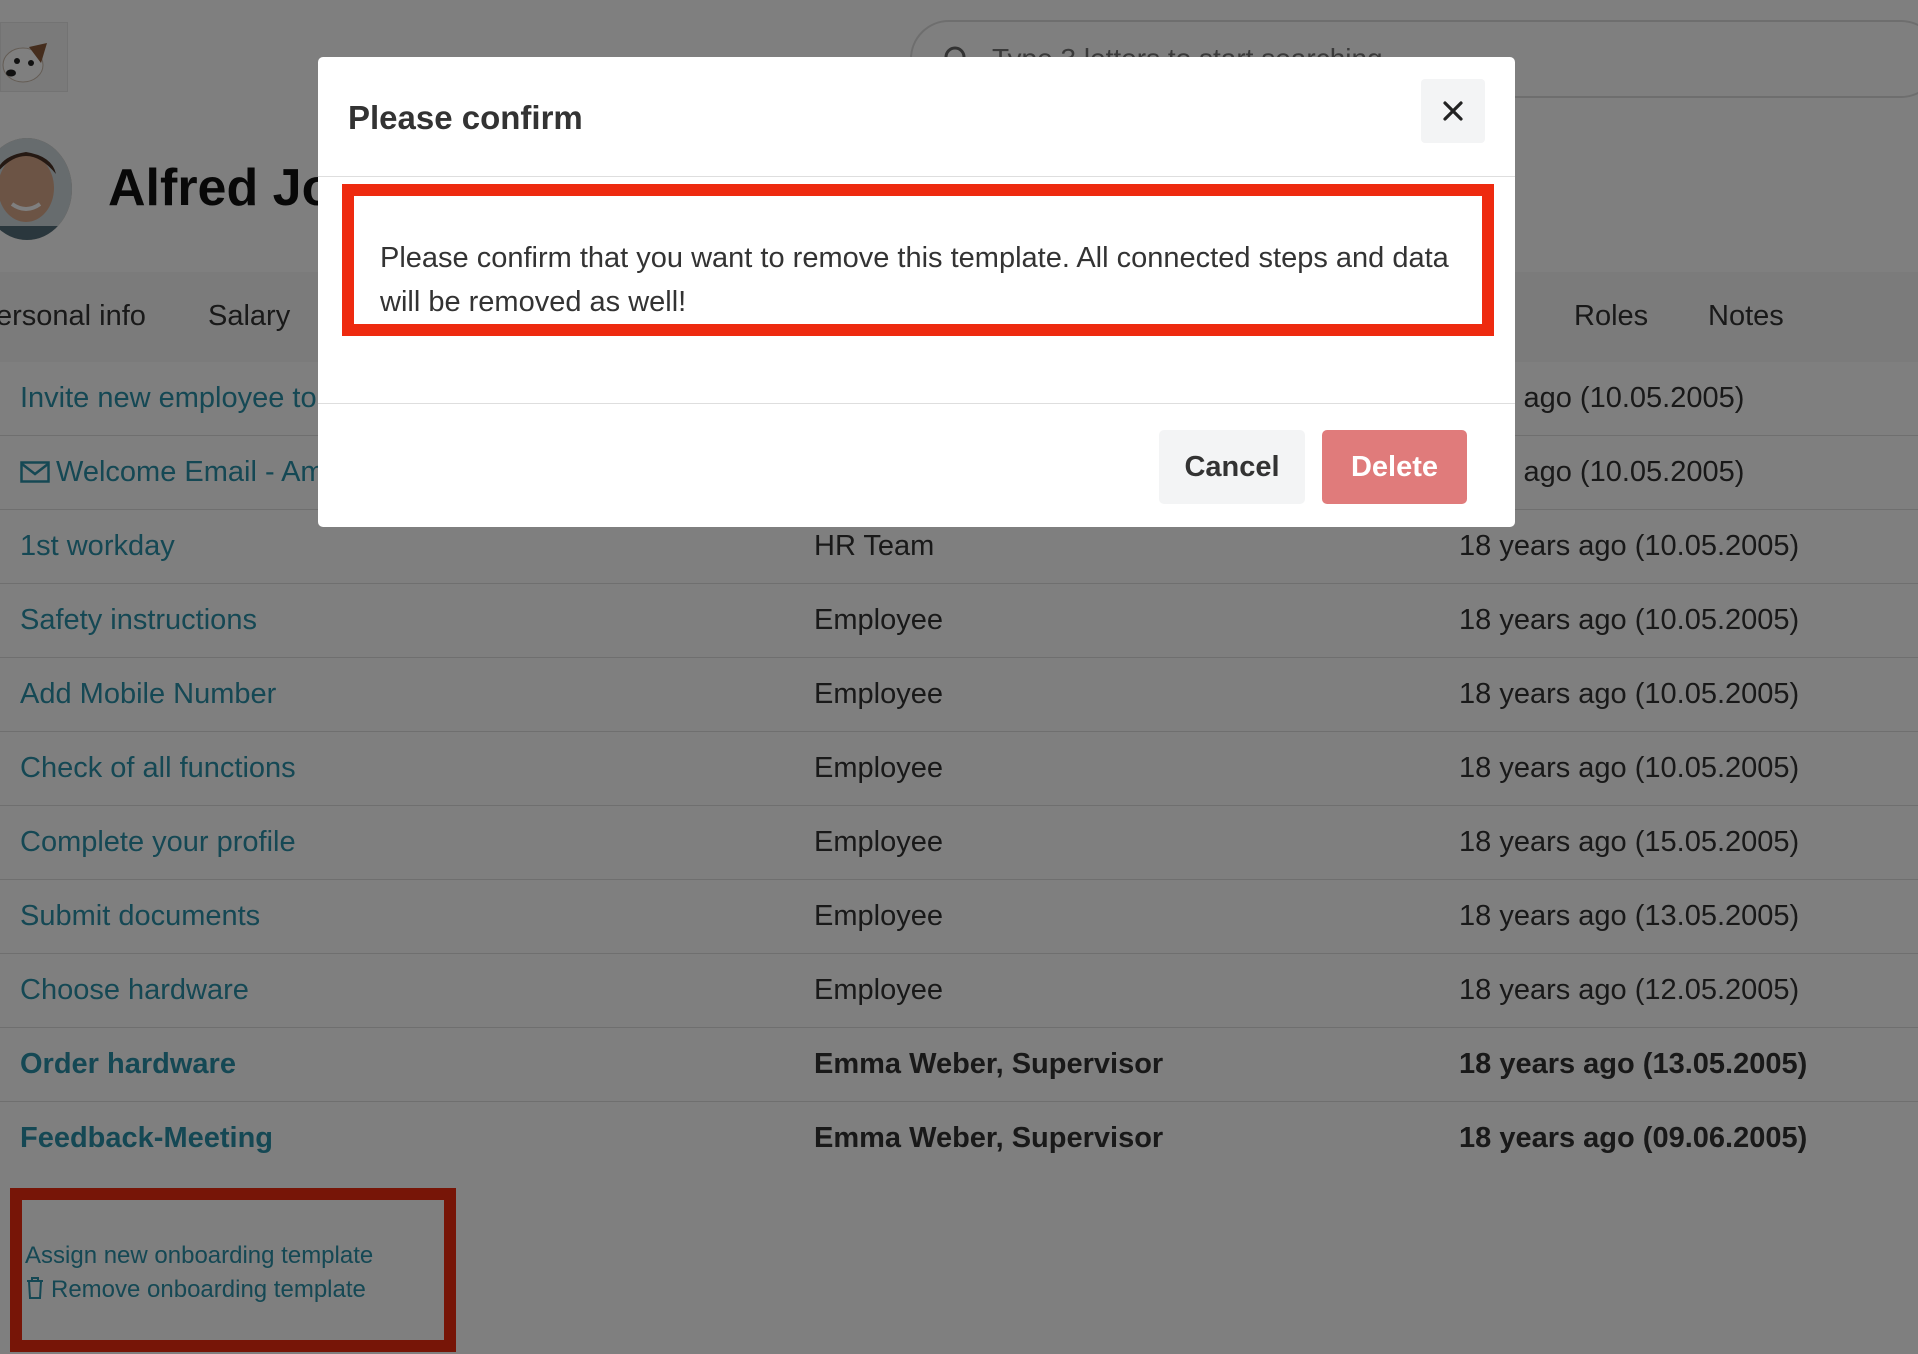  I want to click on dialog-header: Please confirm, so click(916, 117).